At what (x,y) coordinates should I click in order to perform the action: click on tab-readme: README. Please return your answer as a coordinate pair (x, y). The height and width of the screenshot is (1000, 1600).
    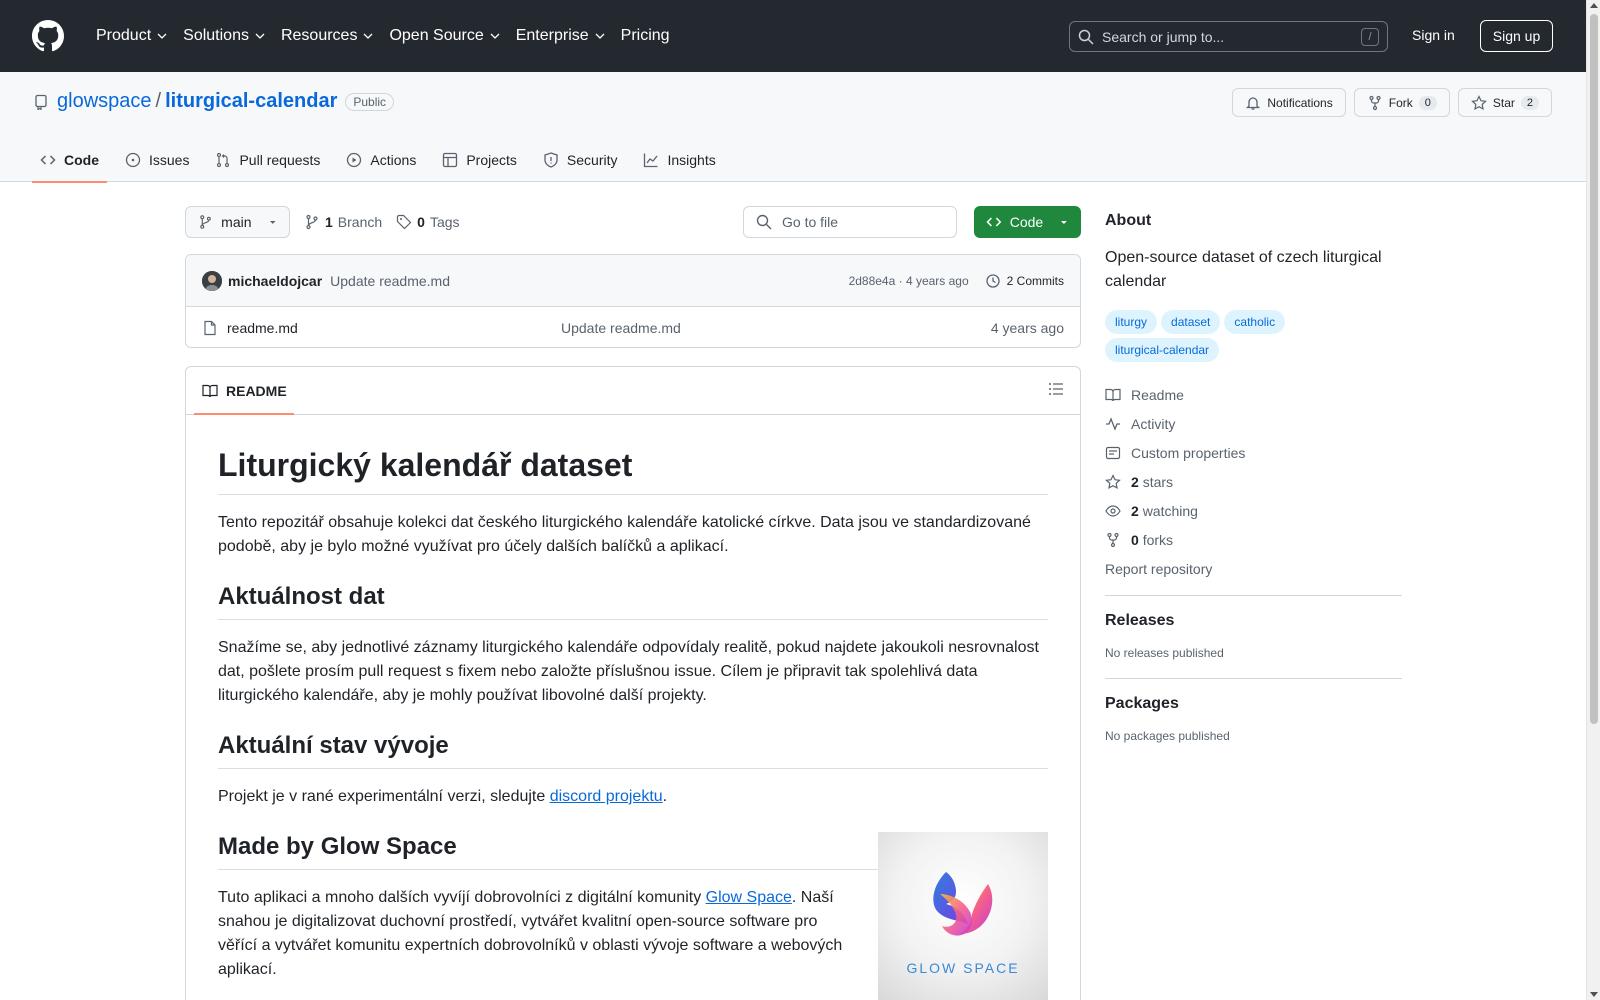
    Looking at the image, I should click on (244, 391).